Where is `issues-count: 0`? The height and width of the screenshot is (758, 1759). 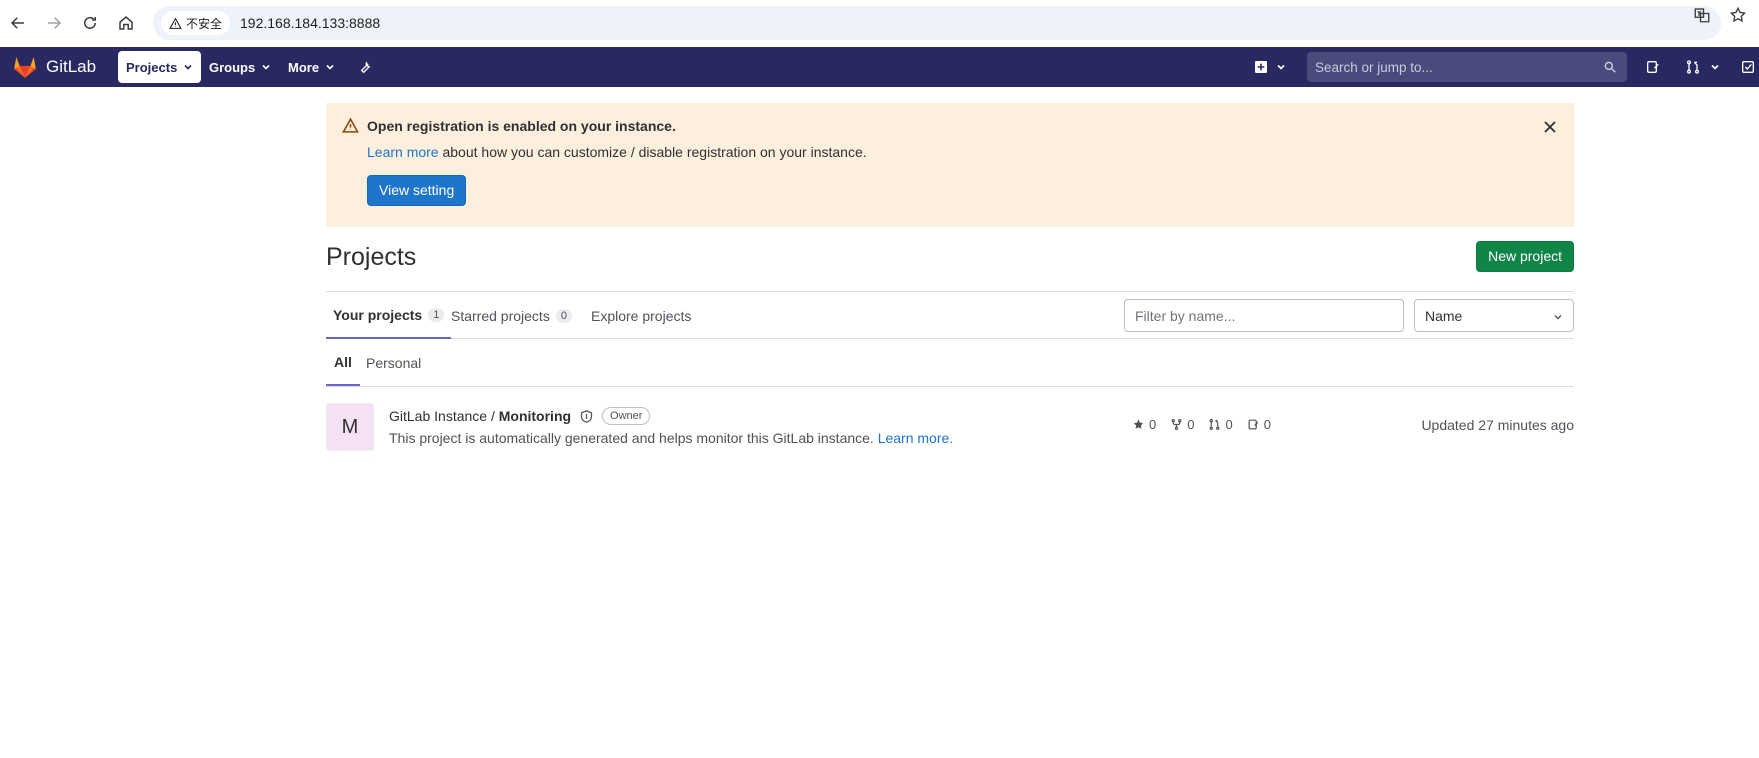 issues-count: 0 is located at coordinates (1267, 424).